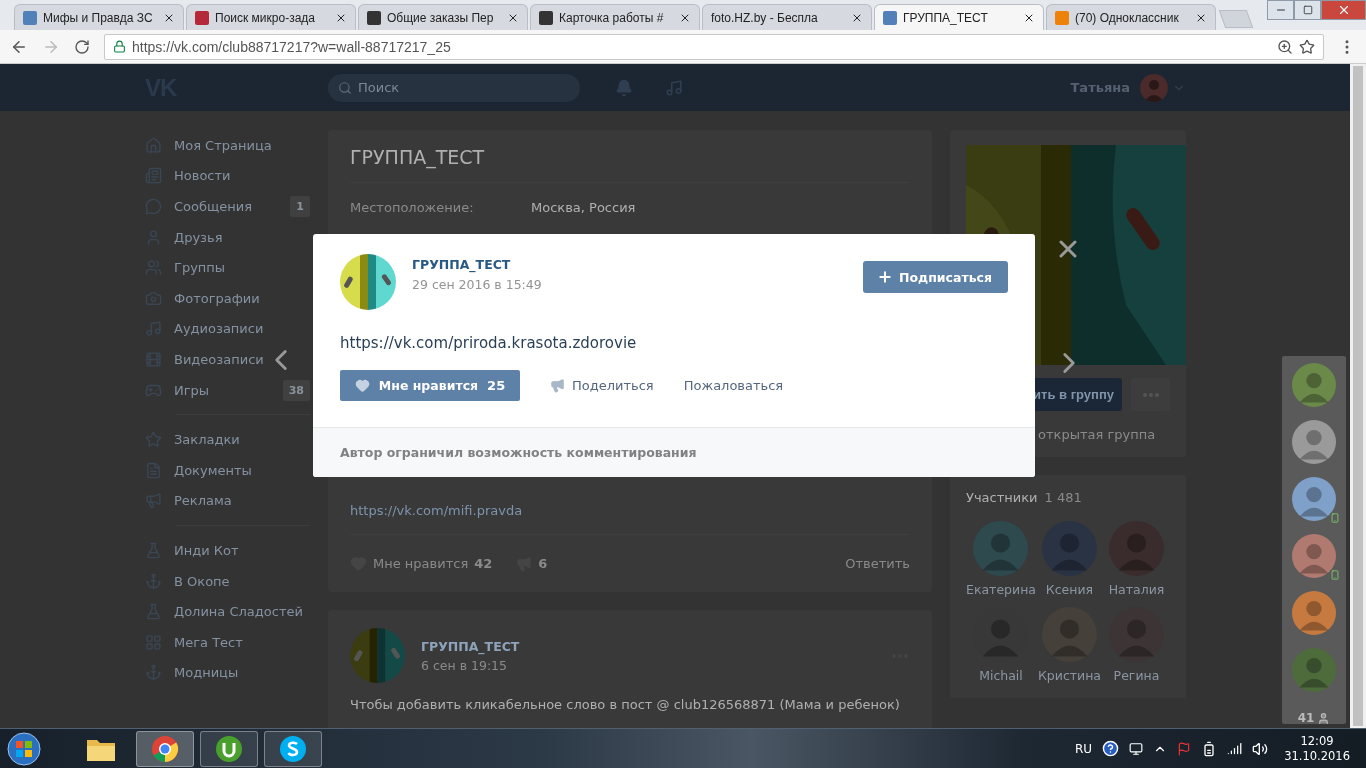  What do you see at coordinates (959, 17) in the screenshot?
I see `browser-tab: ГРУППА_ТЕСТ` at bounding box center [959, 17].